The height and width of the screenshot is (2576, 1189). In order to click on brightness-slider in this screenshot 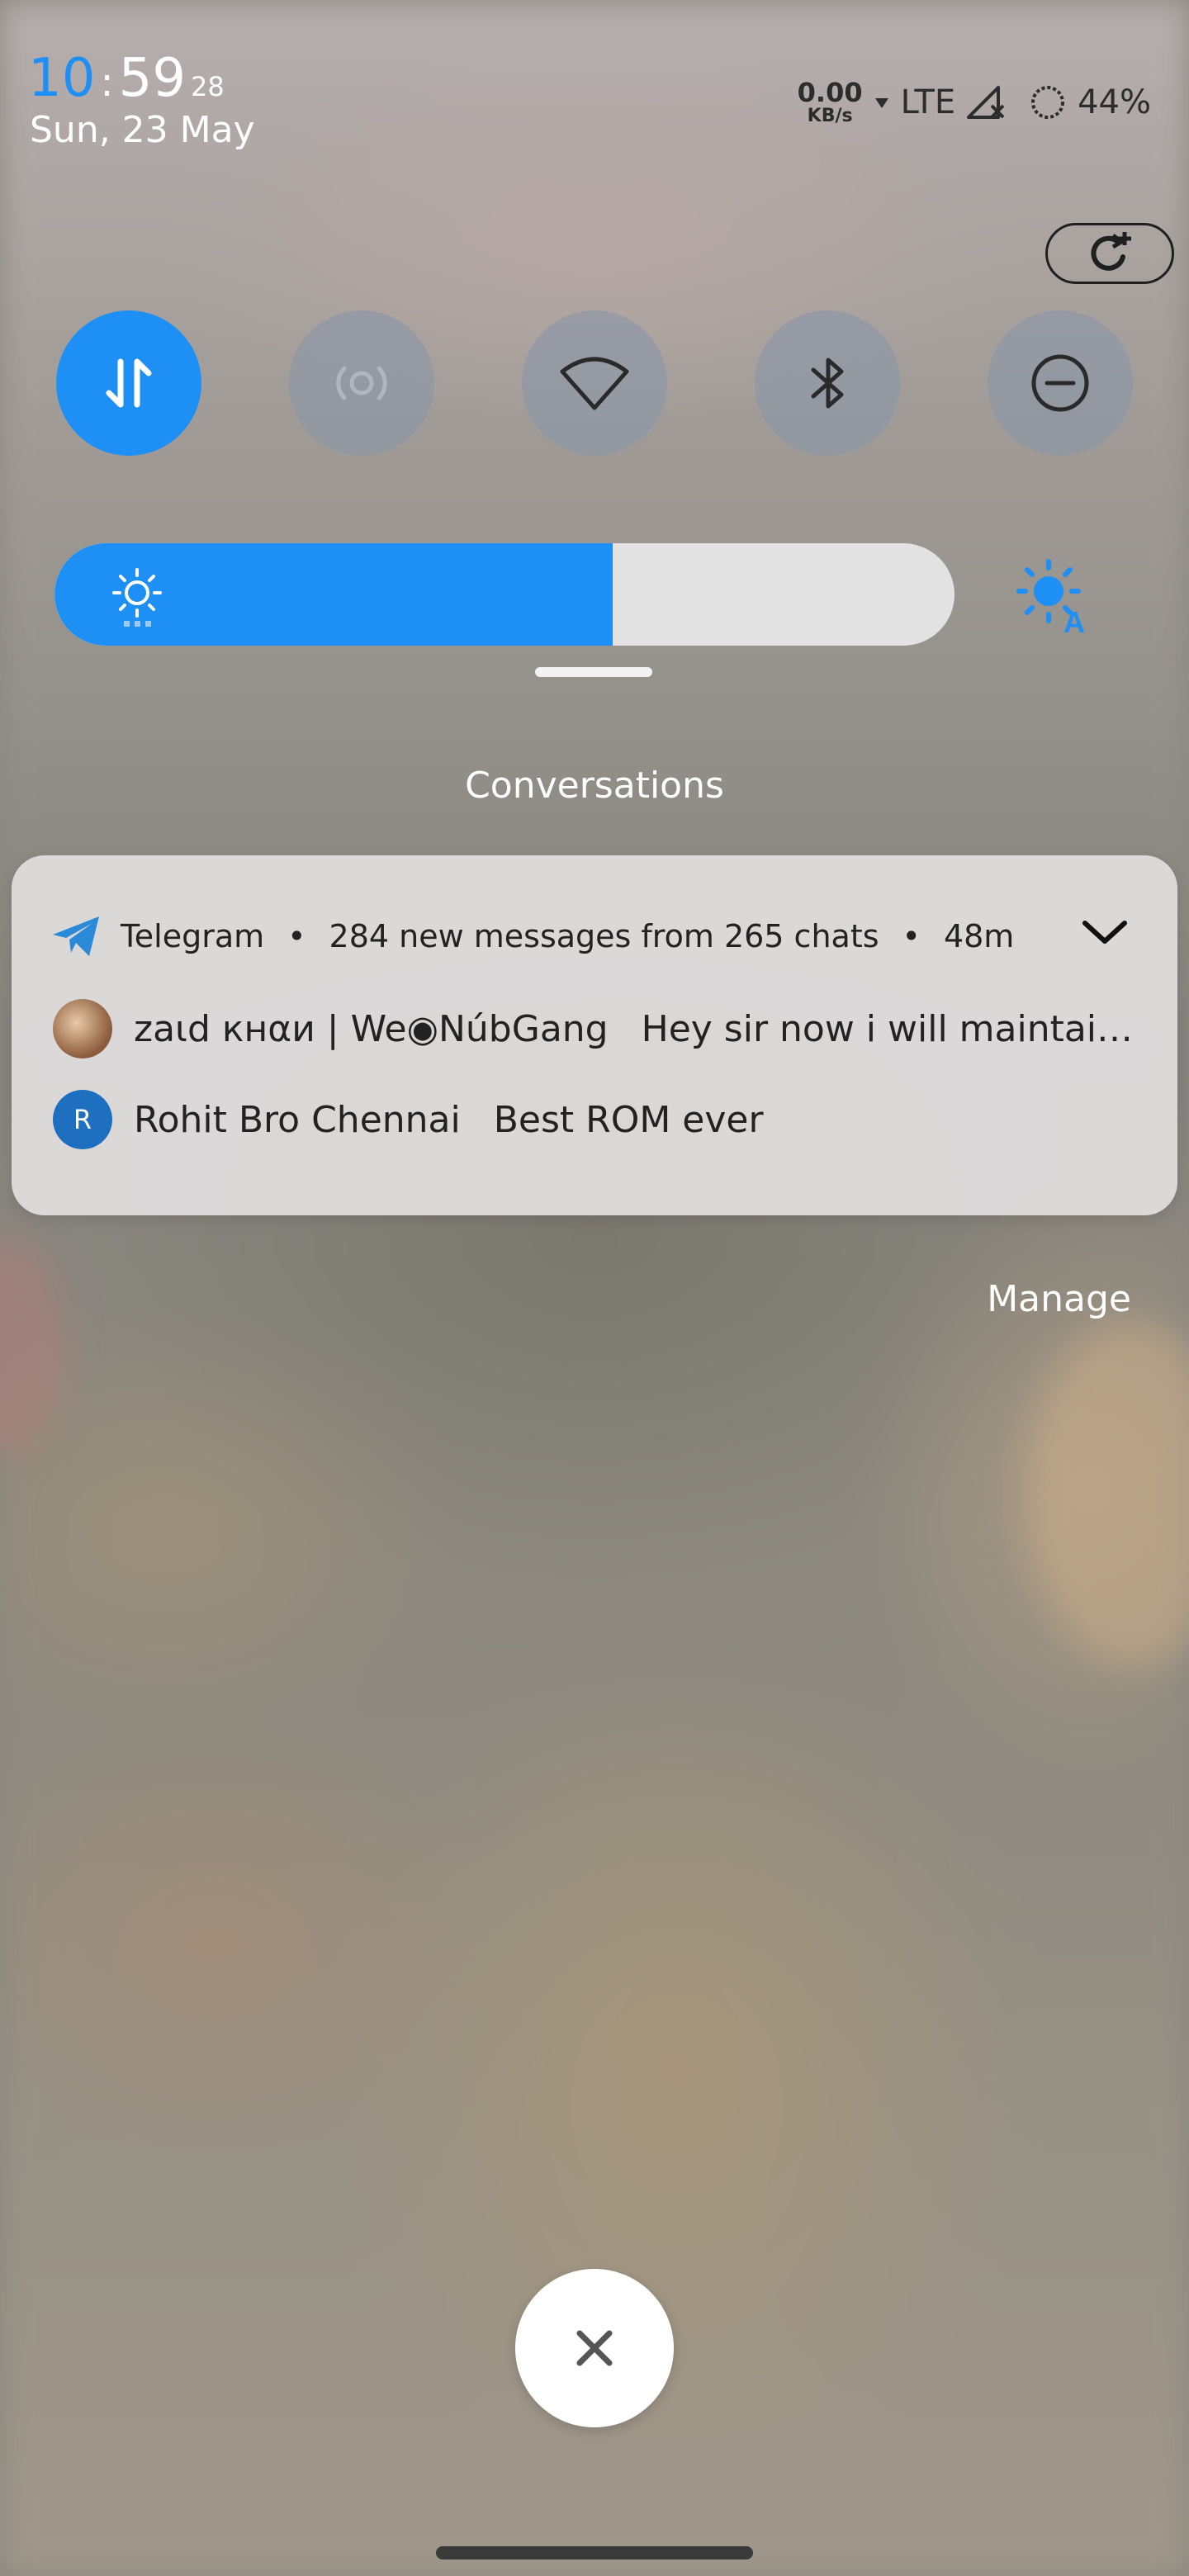, I will do `click(504, 594)`.